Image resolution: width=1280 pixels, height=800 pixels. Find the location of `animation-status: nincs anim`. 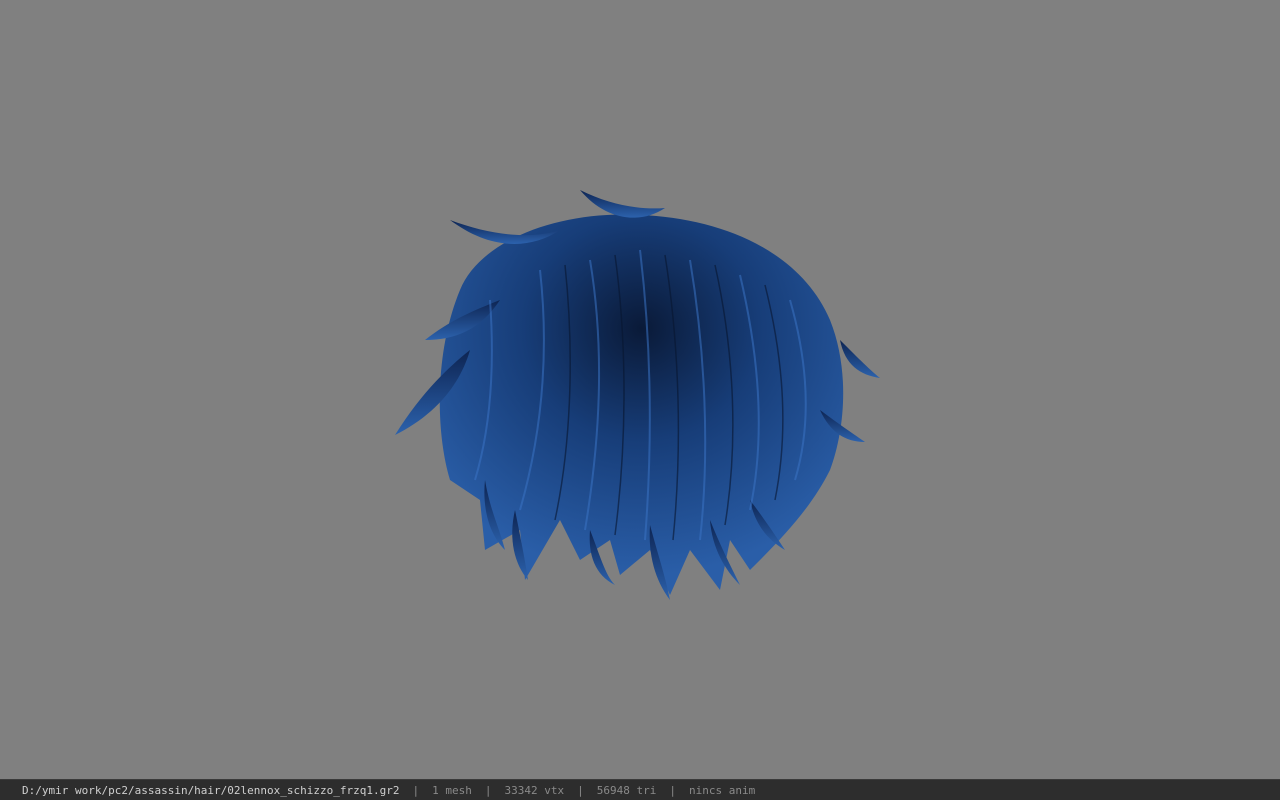

animation-status: nincs anim is located at coordinates (722, 790).